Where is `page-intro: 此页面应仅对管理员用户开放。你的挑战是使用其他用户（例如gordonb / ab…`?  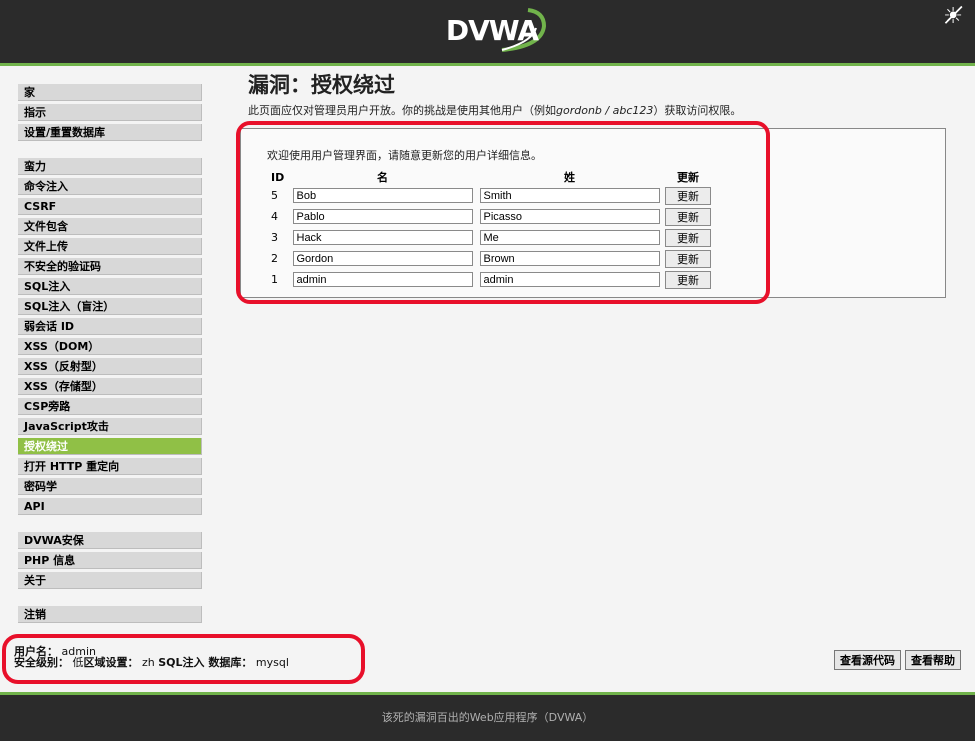 page-intro: 此页面应仅对管理员用户开放。你的挑战是使用其他用户（例如gordonb / ab… is located at coordinates (603, 110).